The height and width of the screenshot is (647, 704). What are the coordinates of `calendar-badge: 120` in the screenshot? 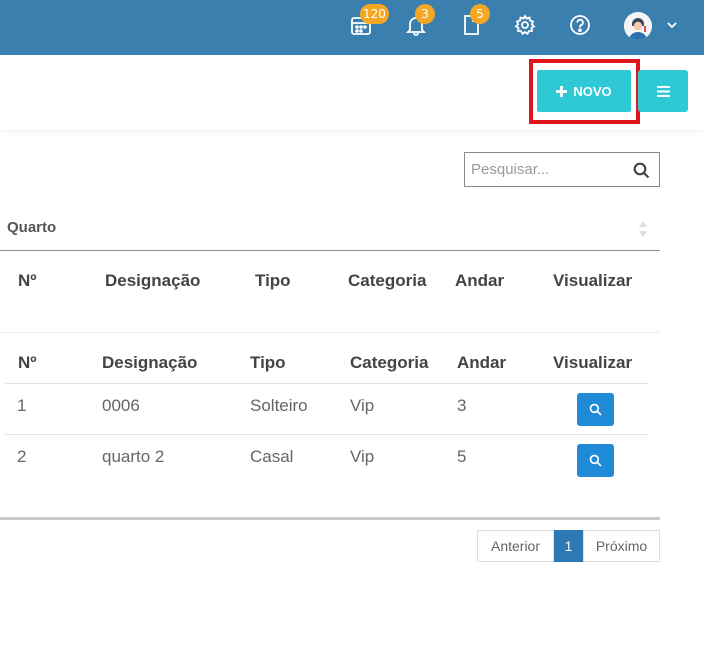 It's located at (374, 14).